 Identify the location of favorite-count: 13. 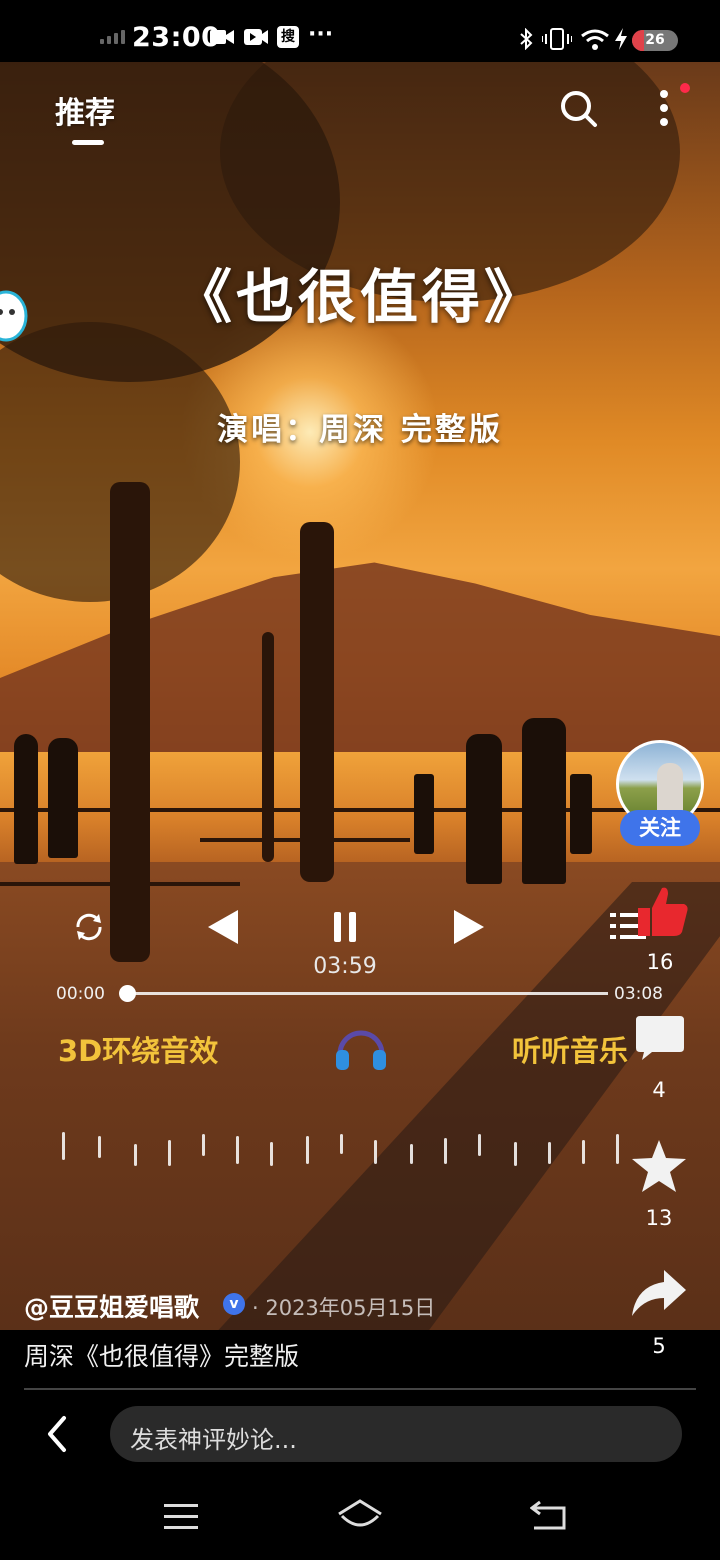
(659, 1218).